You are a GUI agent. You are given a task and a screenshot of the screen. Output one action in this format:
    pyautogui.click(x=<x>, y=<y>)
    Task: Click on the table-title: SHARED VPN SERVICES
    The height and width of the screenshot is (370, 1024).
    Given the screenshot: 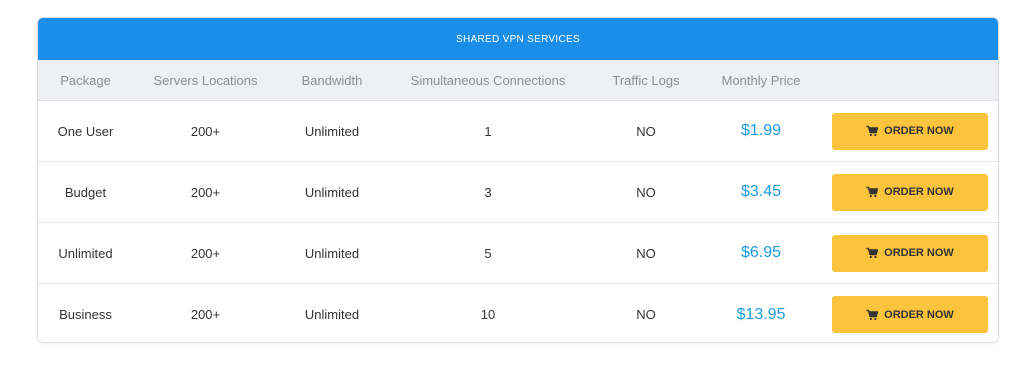 What is the action you would take?
    pyautogui.click(x=518, y=39)
    